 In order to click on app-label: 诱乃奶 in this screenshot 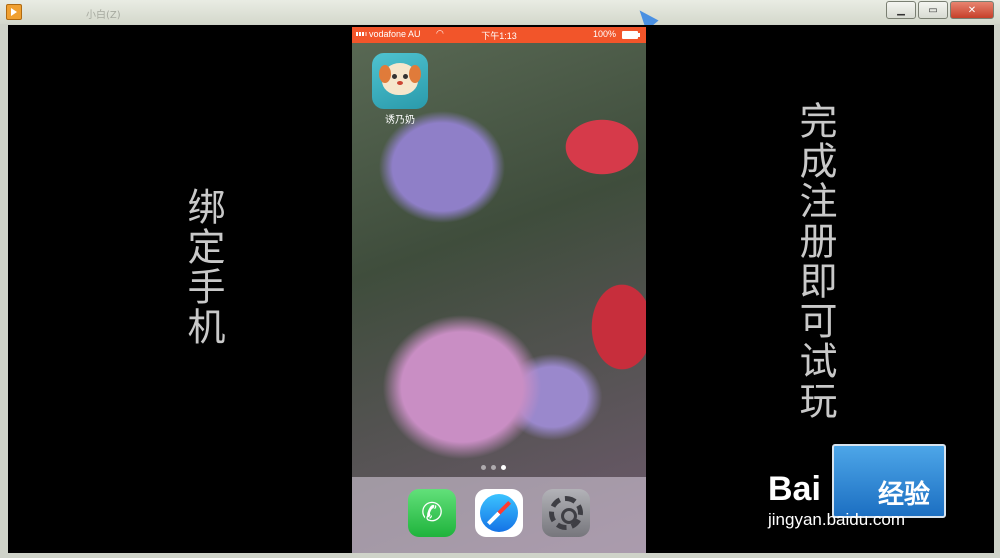, I will do `click(400, 120)`.